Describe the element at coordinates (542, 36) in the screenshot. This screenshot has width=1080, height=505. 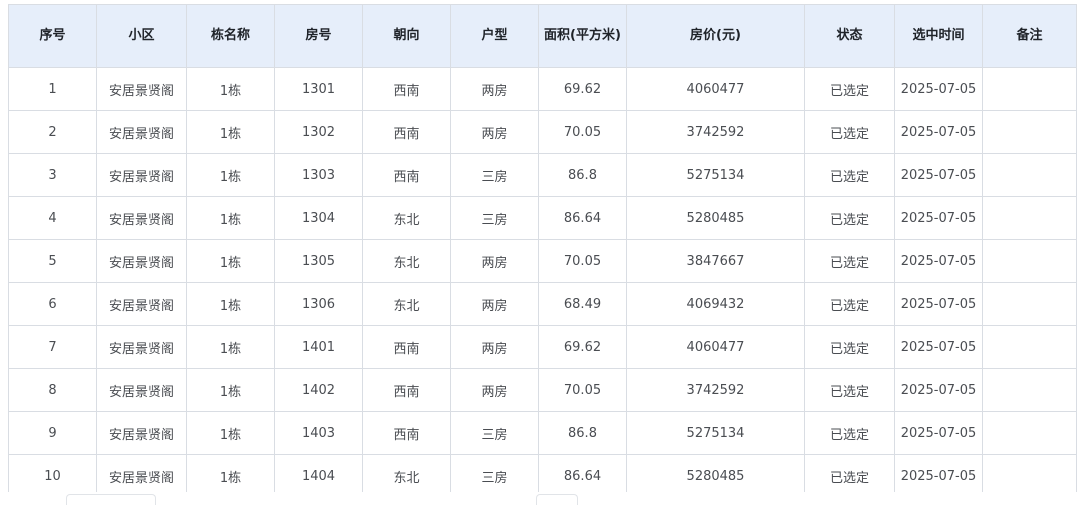
I see `table-header-row: 序号 小区 栋名称 房号 朝向 户型 面积(平方米) 房价(元) 状态 选中时间 备注` at that location.